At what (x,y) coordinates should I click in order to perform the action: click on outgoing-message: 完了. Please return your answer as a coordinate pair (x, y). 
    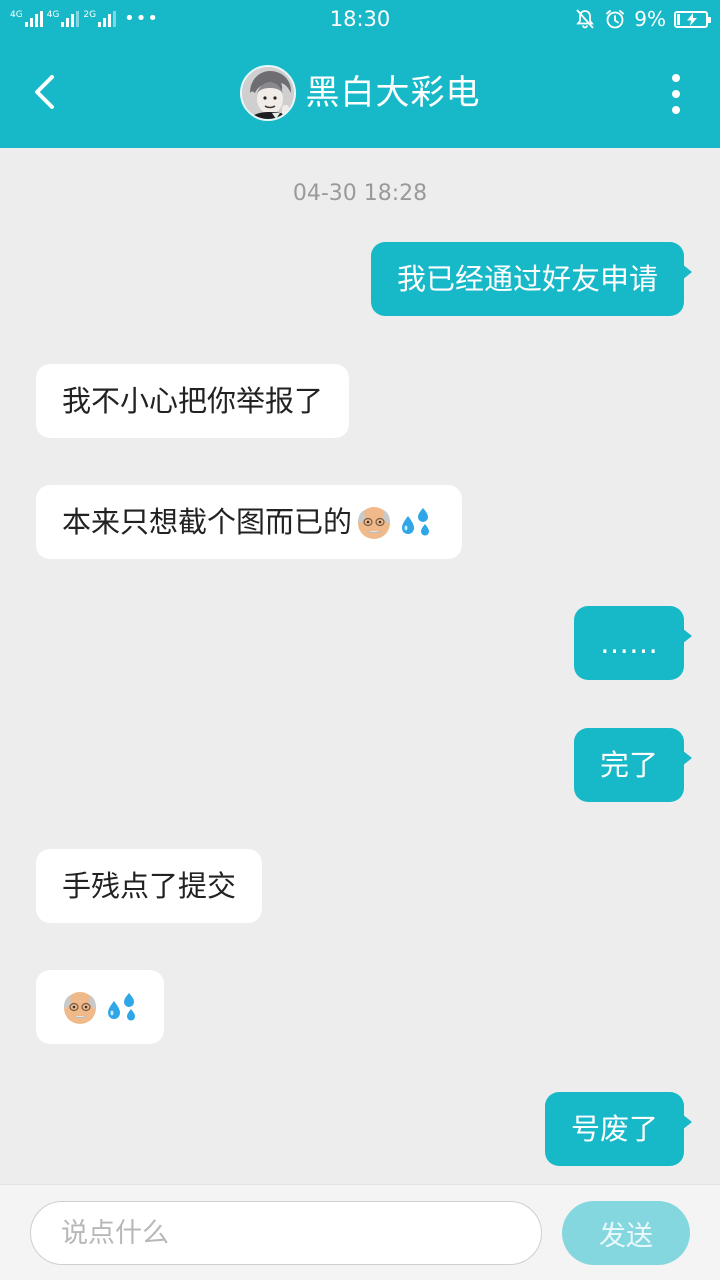
    Looking at the image, I should click on (633, 765).